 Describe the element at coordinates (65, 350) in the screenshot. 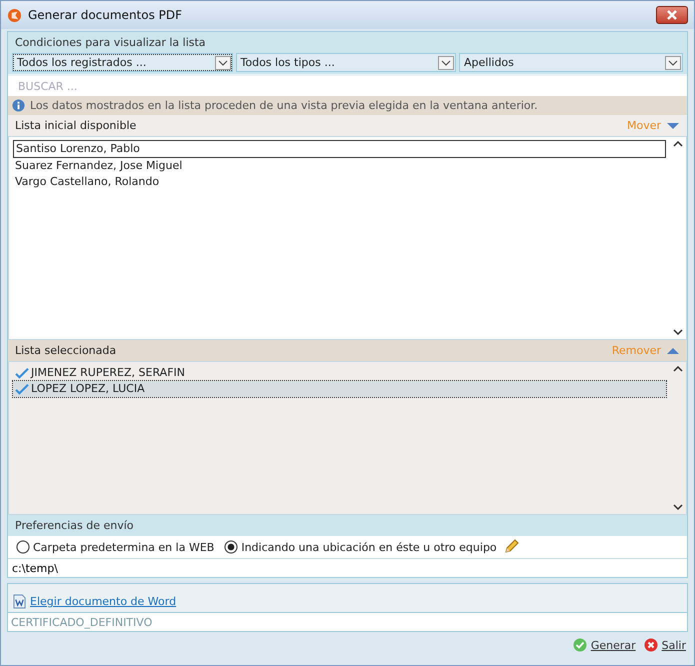

I see `list-title: Lista seleccionada` at that location.